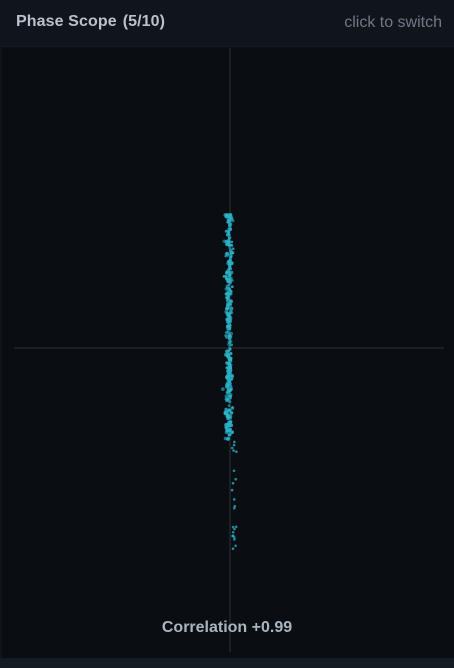 The image size is (454, 668). I want to click on panel-title: Phase Scope (5/10), so click(90, 22).